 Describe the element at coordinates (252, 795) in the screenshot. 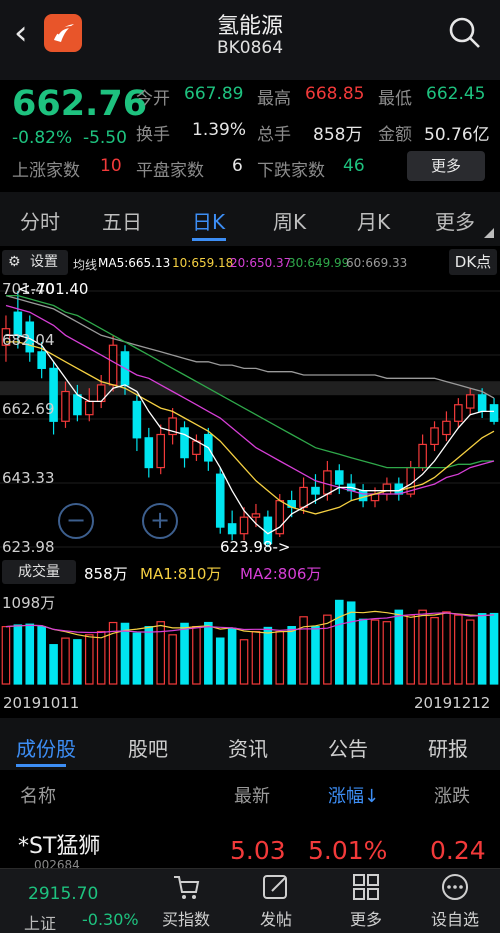

I see `column-header-last: 最新` at that location.